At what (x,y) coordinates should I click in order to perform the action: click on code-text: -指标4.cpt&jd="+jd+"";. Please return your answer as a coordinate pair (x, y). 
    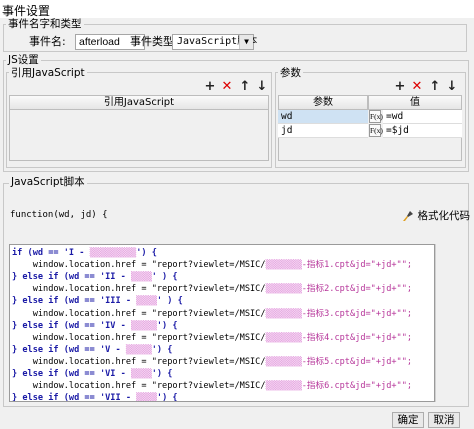
    Looking at the image, I should click on (357, 337).